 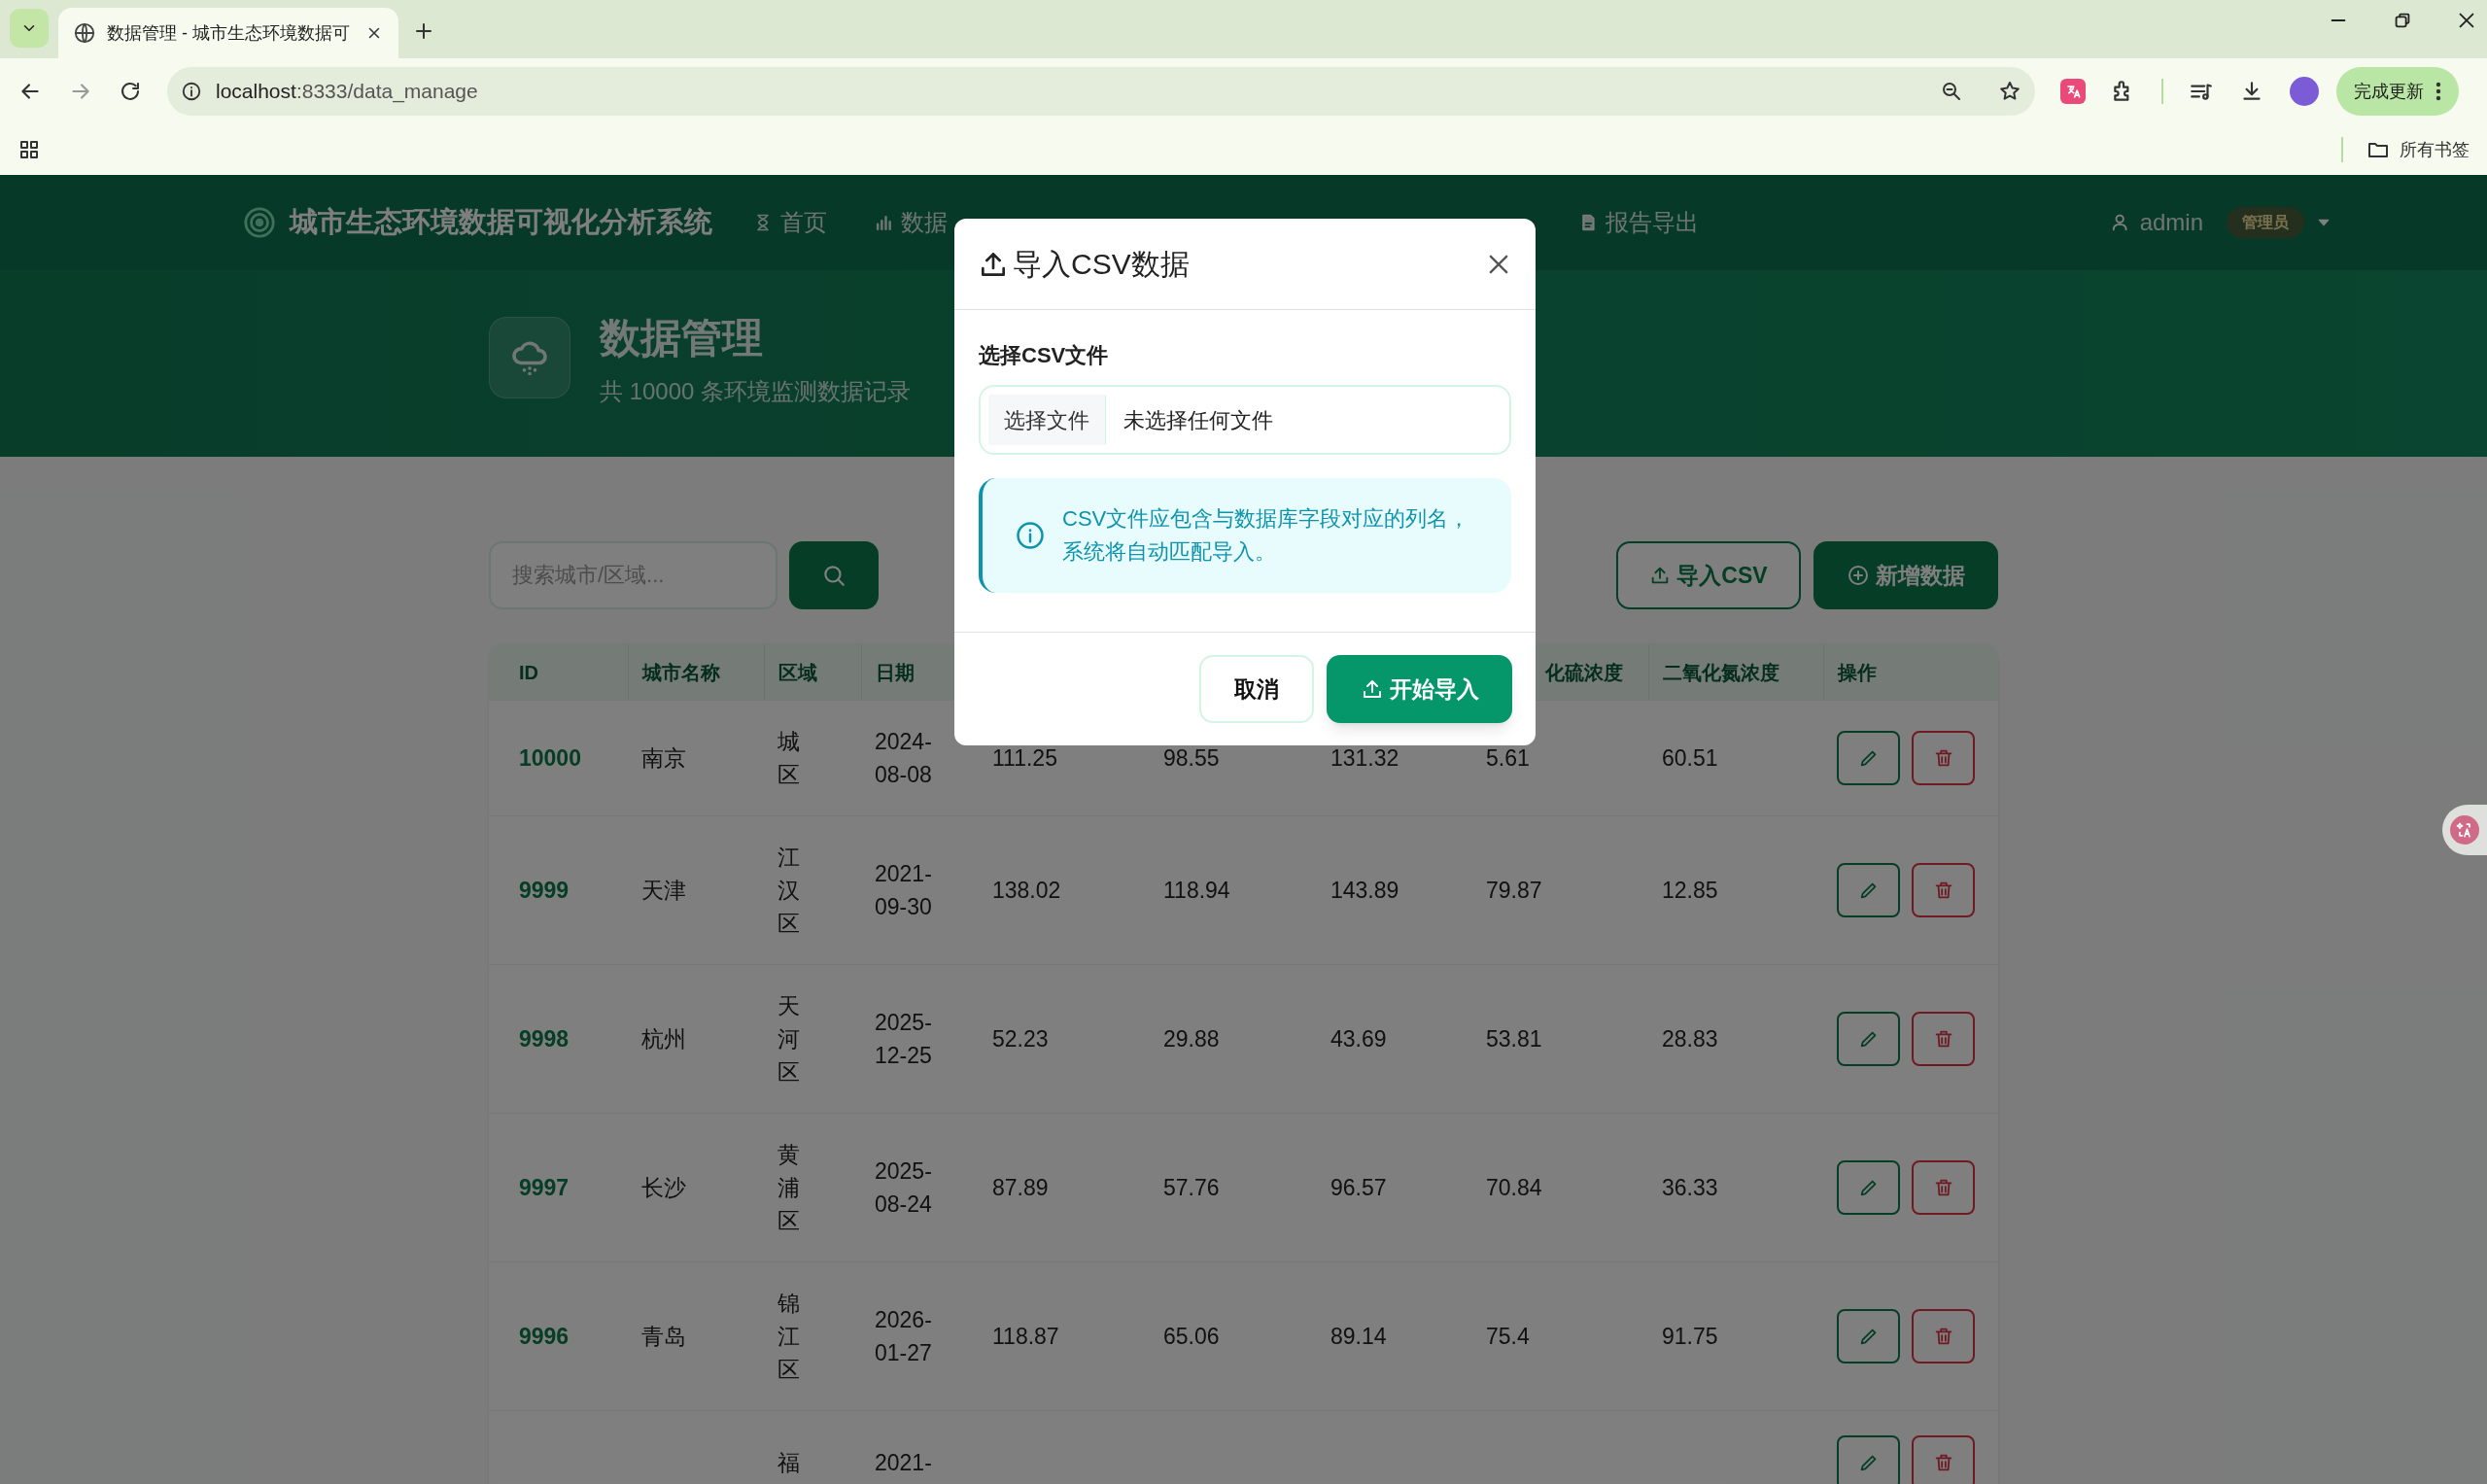 What do you see at coordinates (1858, 575) in the screenshot?
I see `plus-circle-icon` at bounding box center [1858, 575].